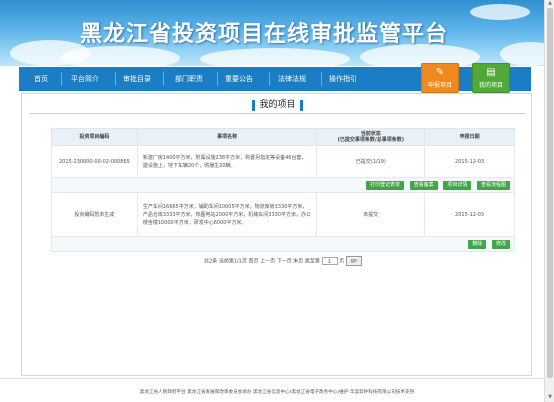 The height and width of the screenshot is (402, 554). I want to click on view-filing-button: 查看备案, so click(423, 185).